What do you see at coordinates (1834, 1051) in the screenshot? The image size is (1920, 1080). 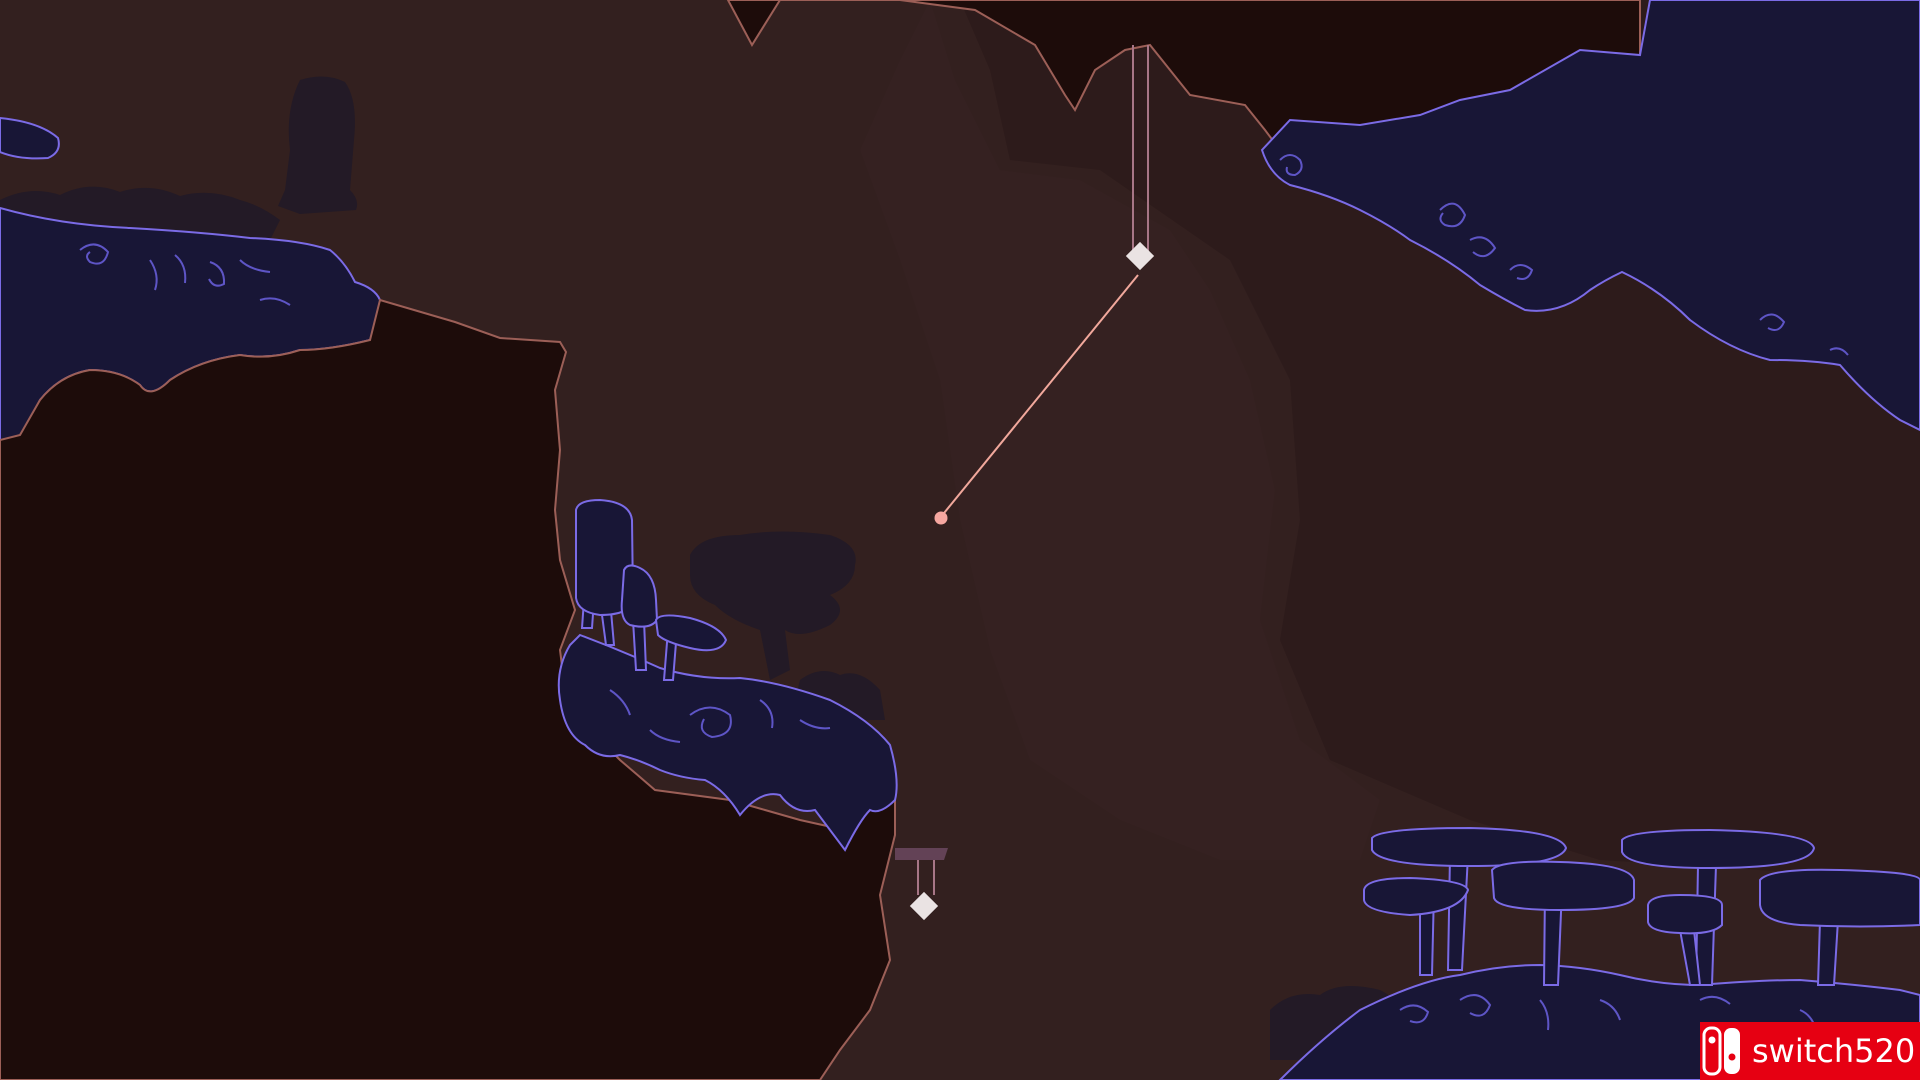 I see `watermark-text: switch520` at bounding box center [1834, 1051].